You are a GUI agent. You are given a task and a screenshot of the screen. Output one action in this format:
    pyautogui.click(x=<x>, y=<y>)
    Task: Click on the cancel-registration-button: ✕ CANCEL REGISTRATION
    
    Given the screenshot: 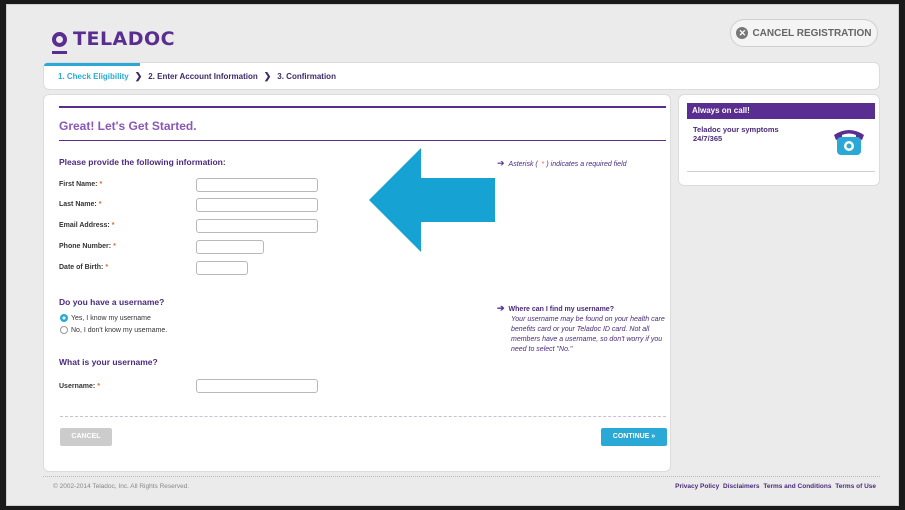 What is the action you would take?
    pyautogui.click(x=804, y=33)
    